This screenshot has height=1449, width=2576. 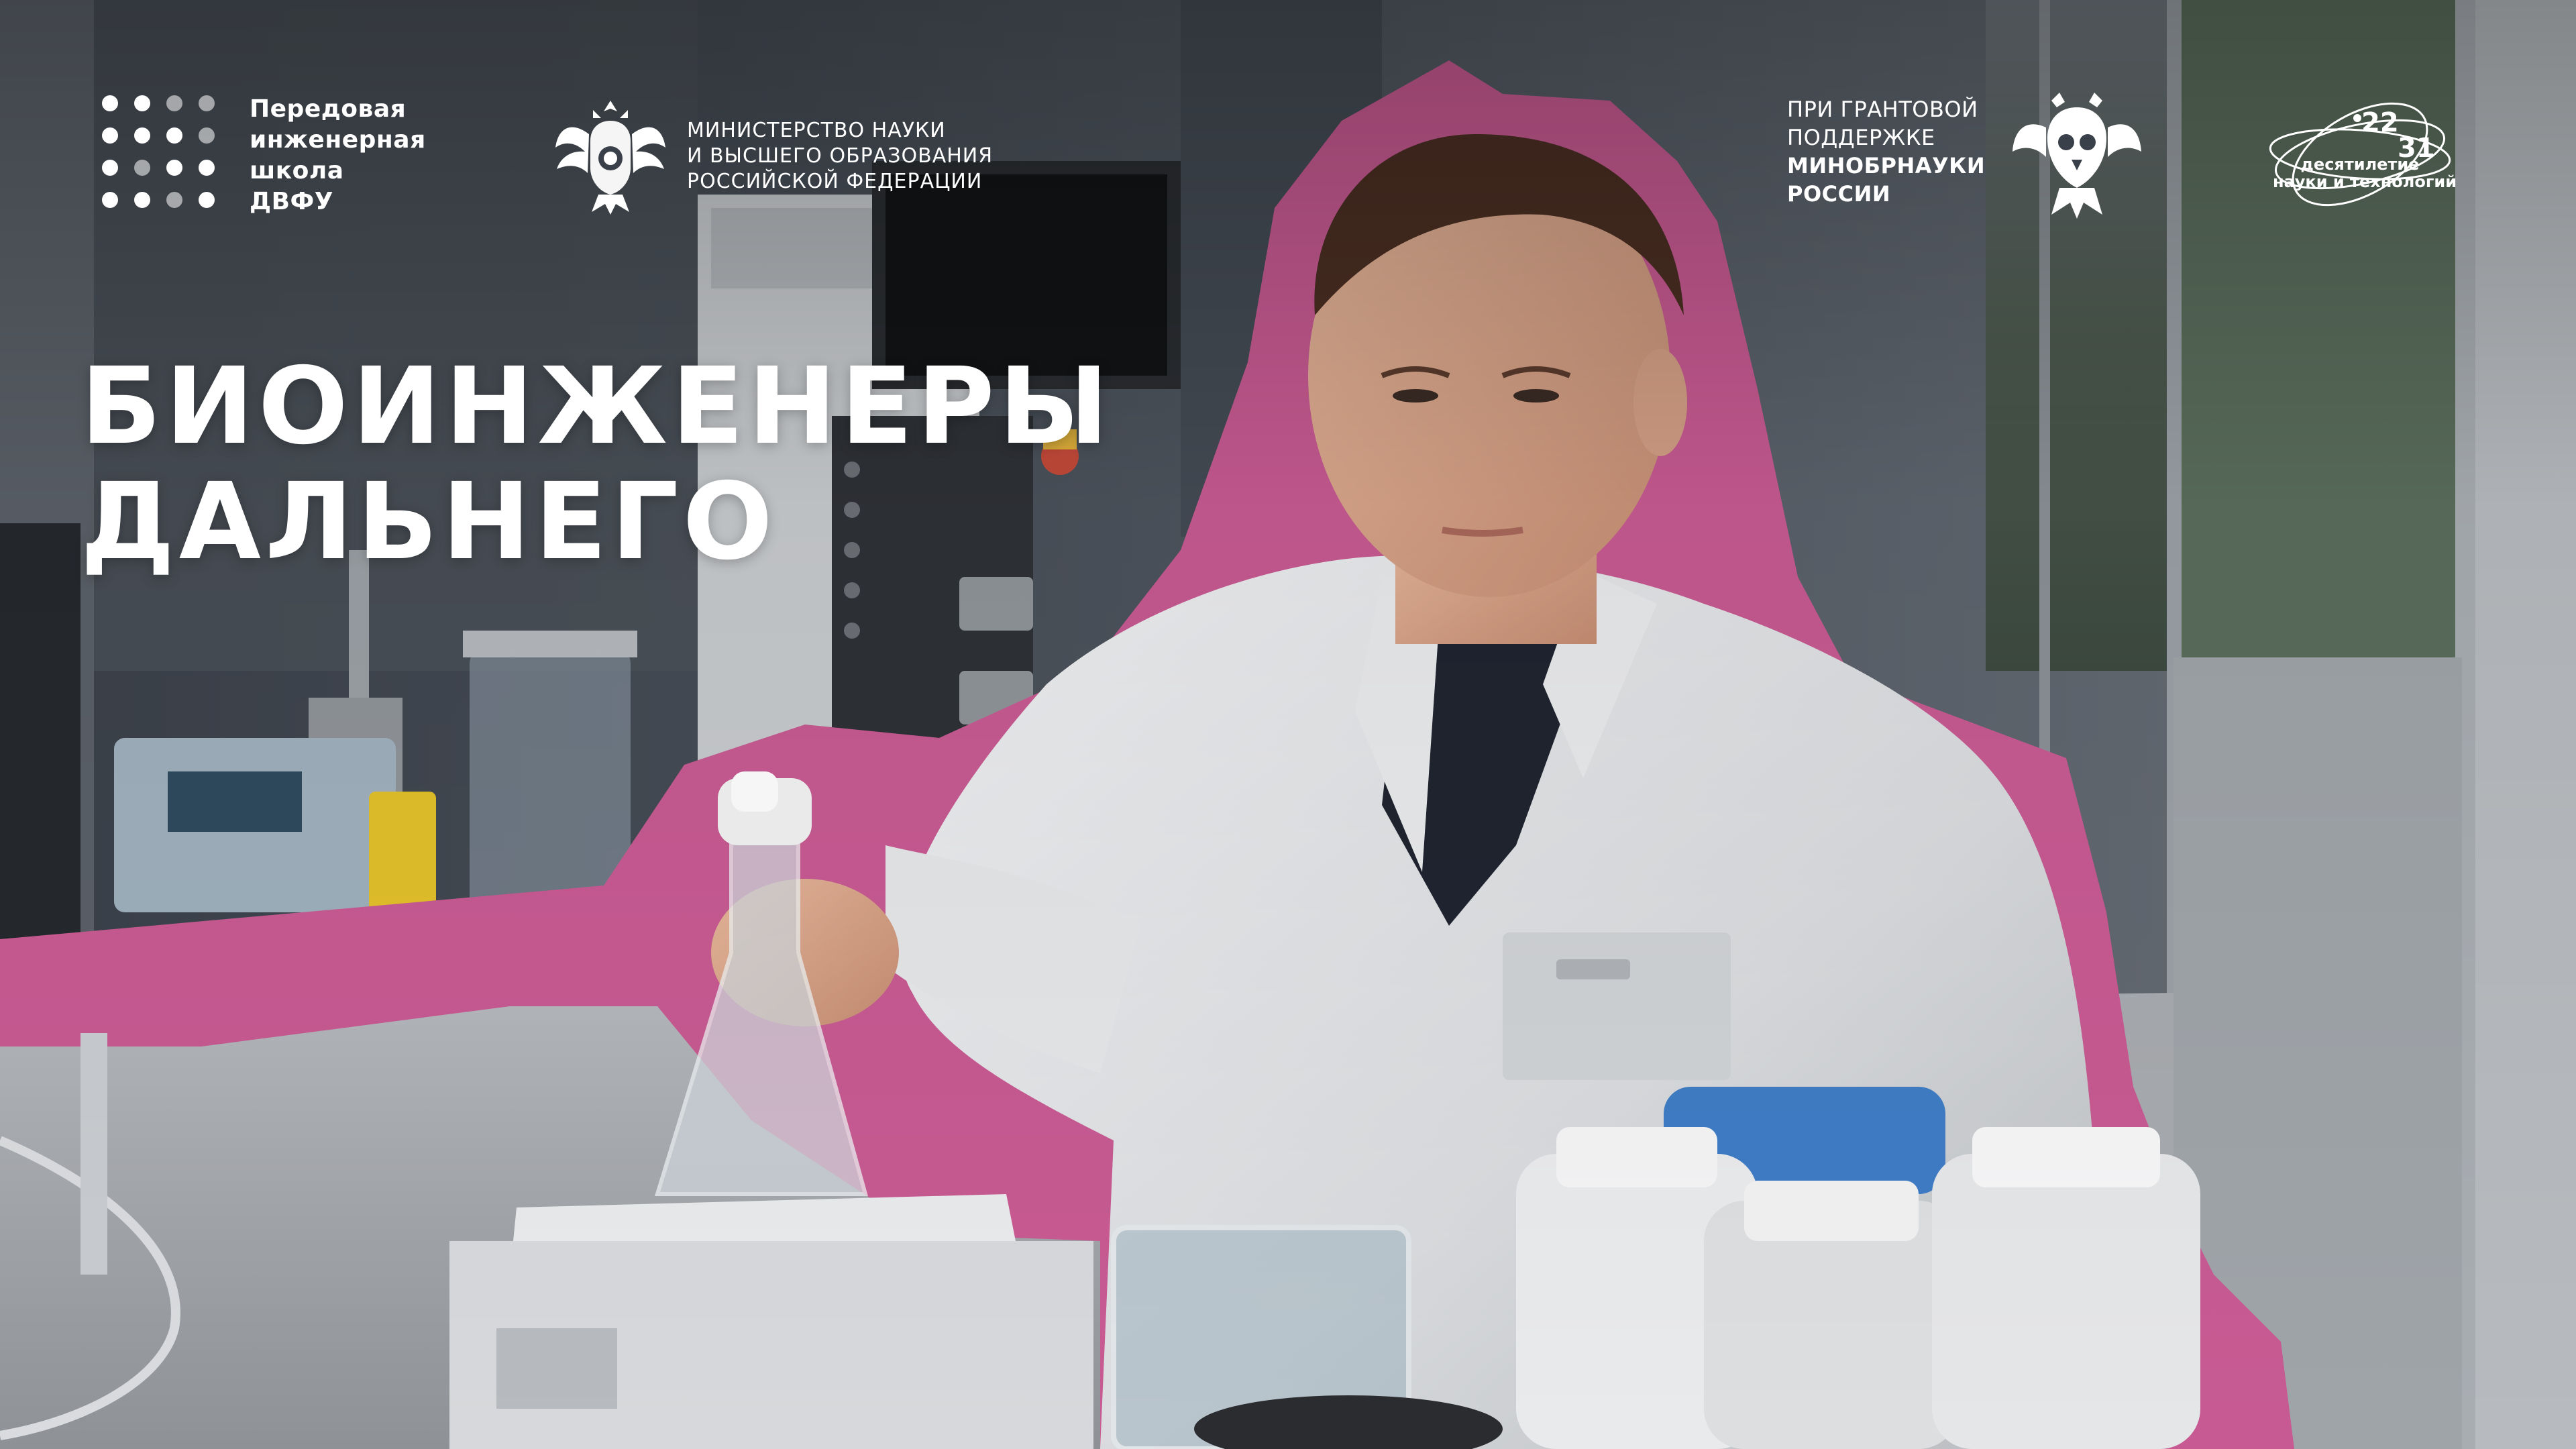 What do you see at coordinates (2076, 156) in the screenshot?
I see `stylized-eagle-icon` at bounding box center [2076, 156].